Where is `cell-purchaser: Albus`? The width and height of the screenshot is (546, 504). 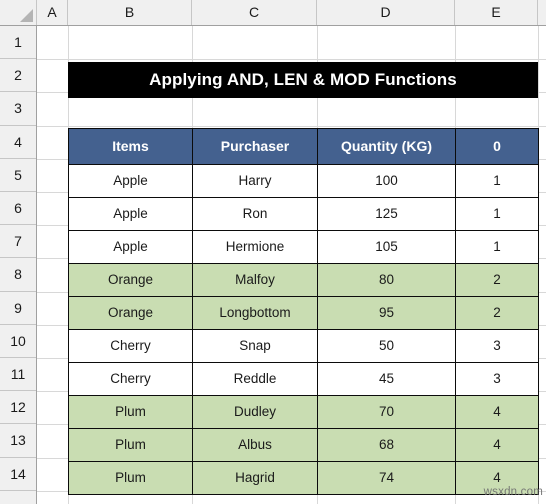 cell-purchaser: Albus is located at coordinates (255, 444).